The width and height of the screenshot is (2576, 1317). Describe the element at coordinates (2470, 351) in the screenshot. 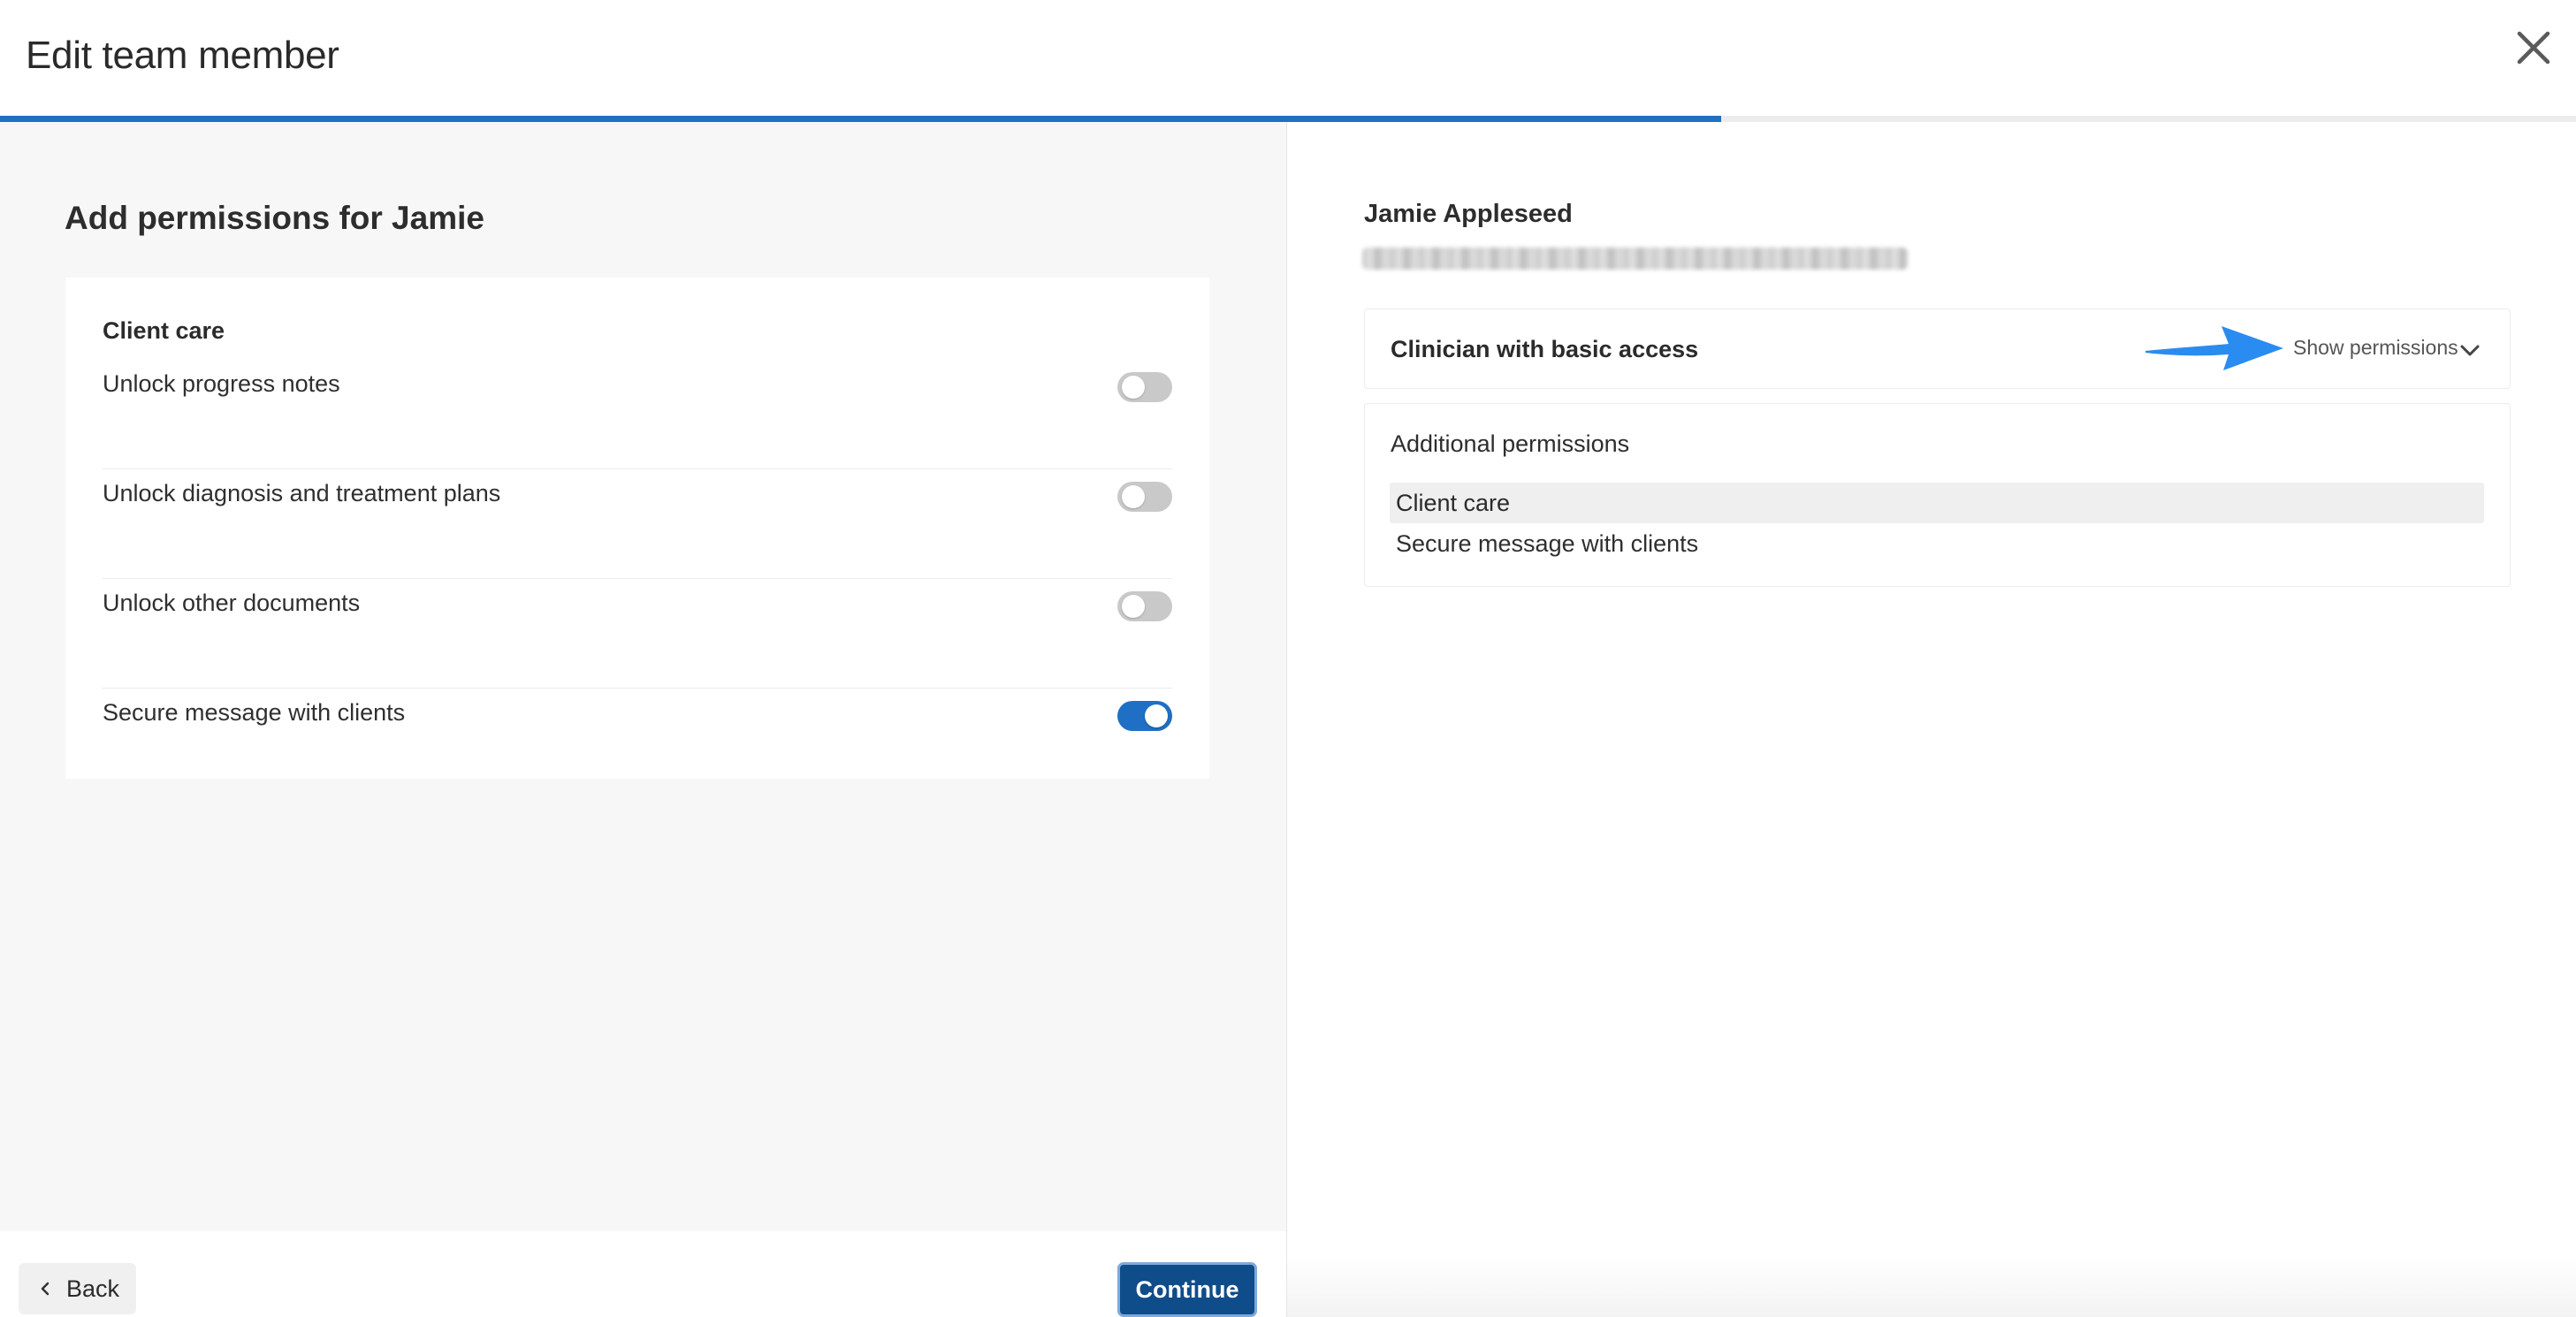

I see `chevron-down-icon` at that location.